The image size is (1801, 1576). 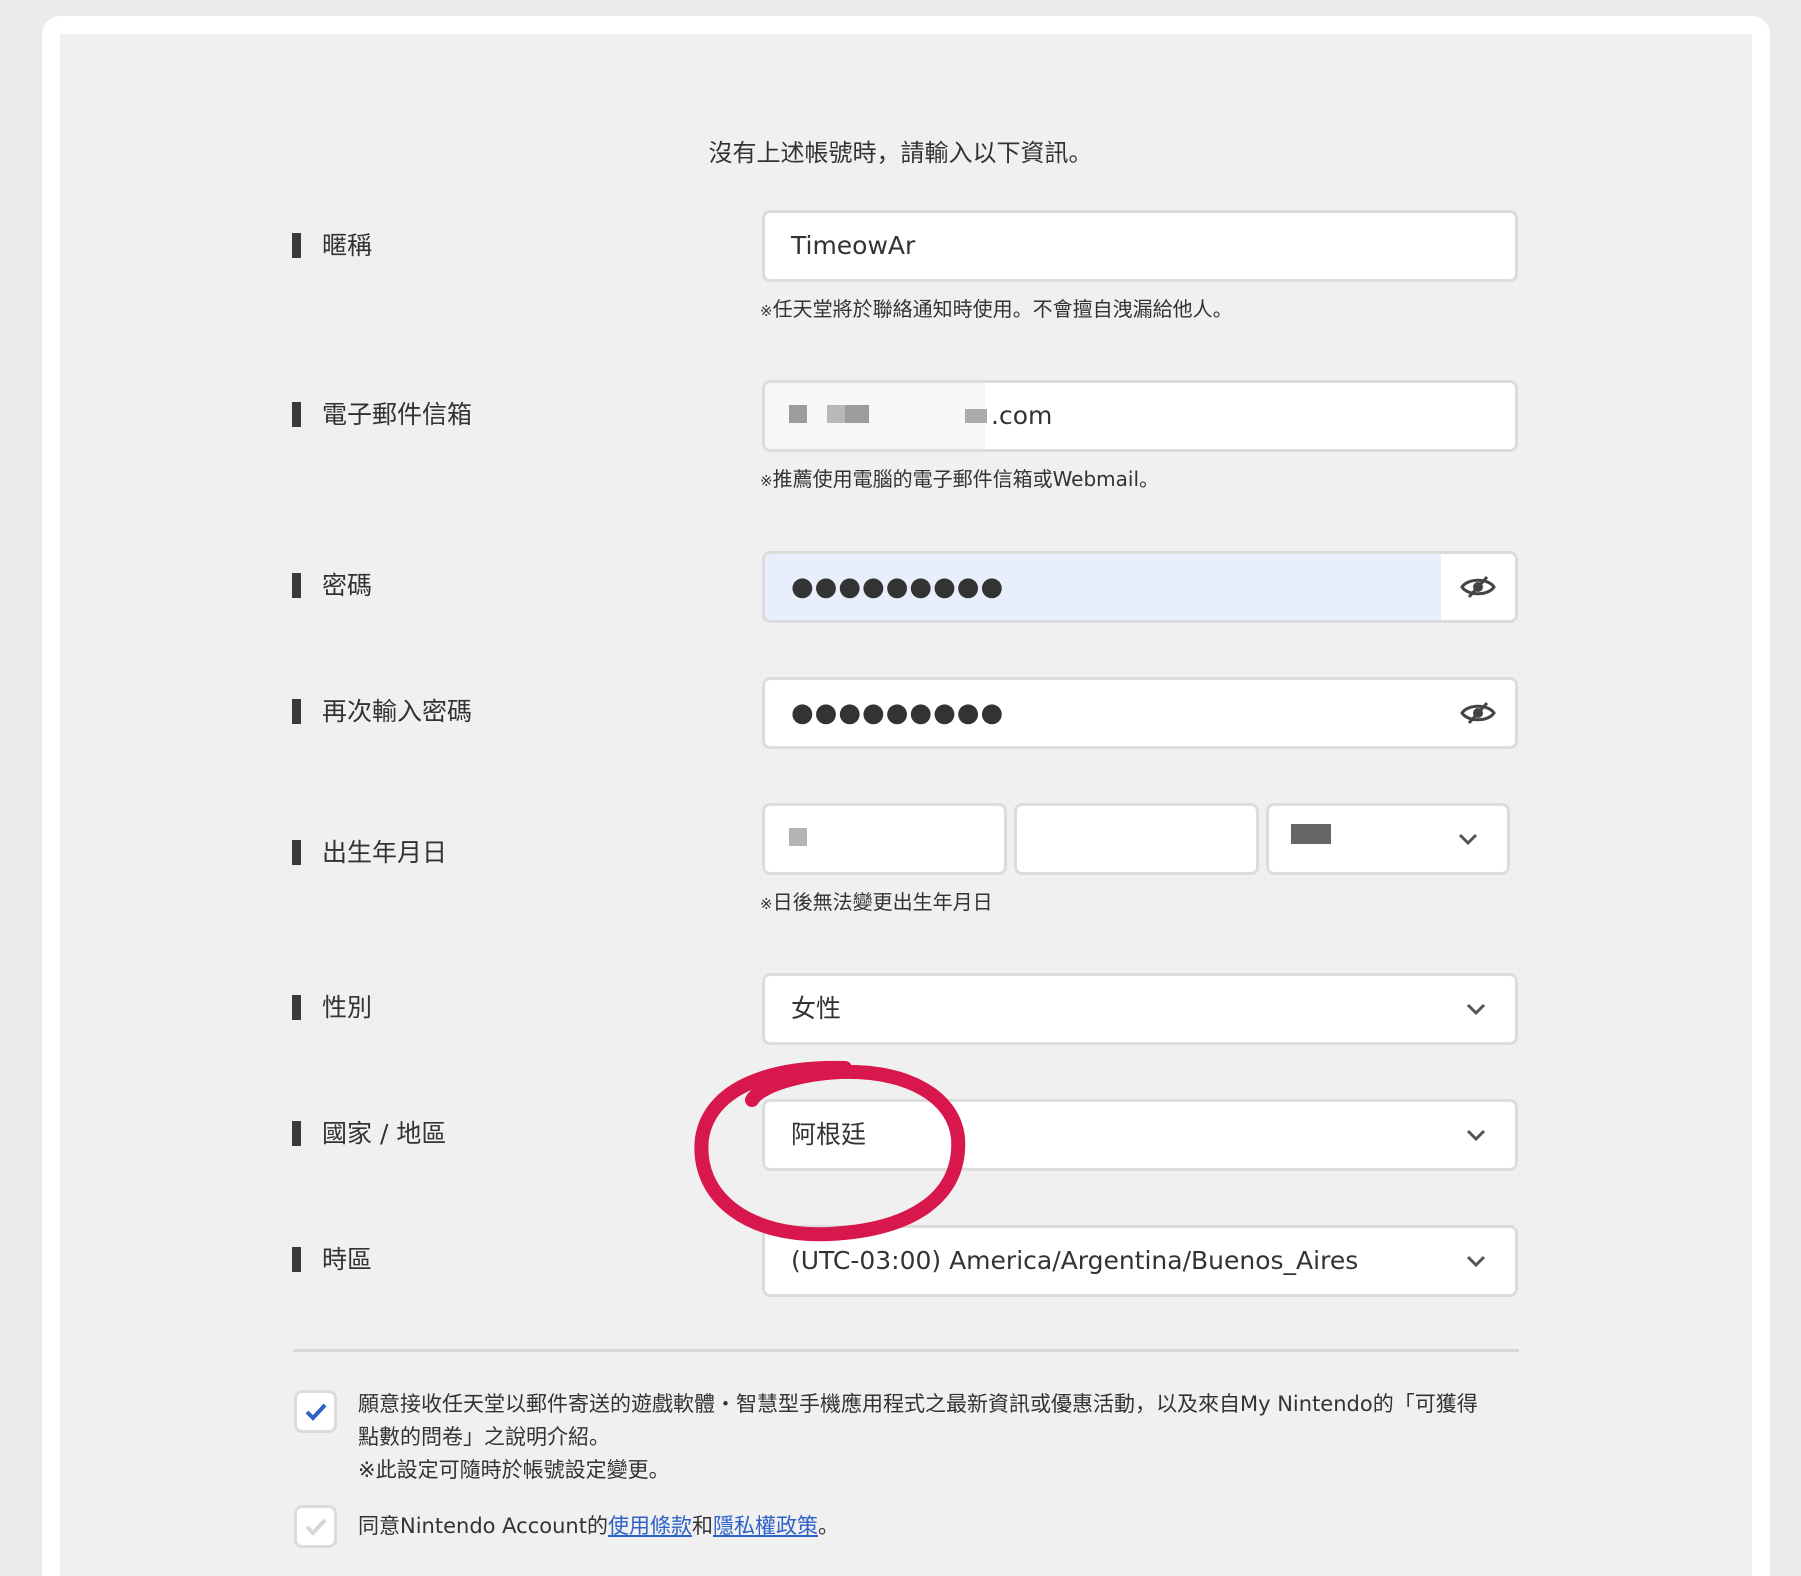 What do you see at coordinates (332, 246) in the screenshot?
I see `nickname-label: 暱稱` at bounding box center [332, 246].